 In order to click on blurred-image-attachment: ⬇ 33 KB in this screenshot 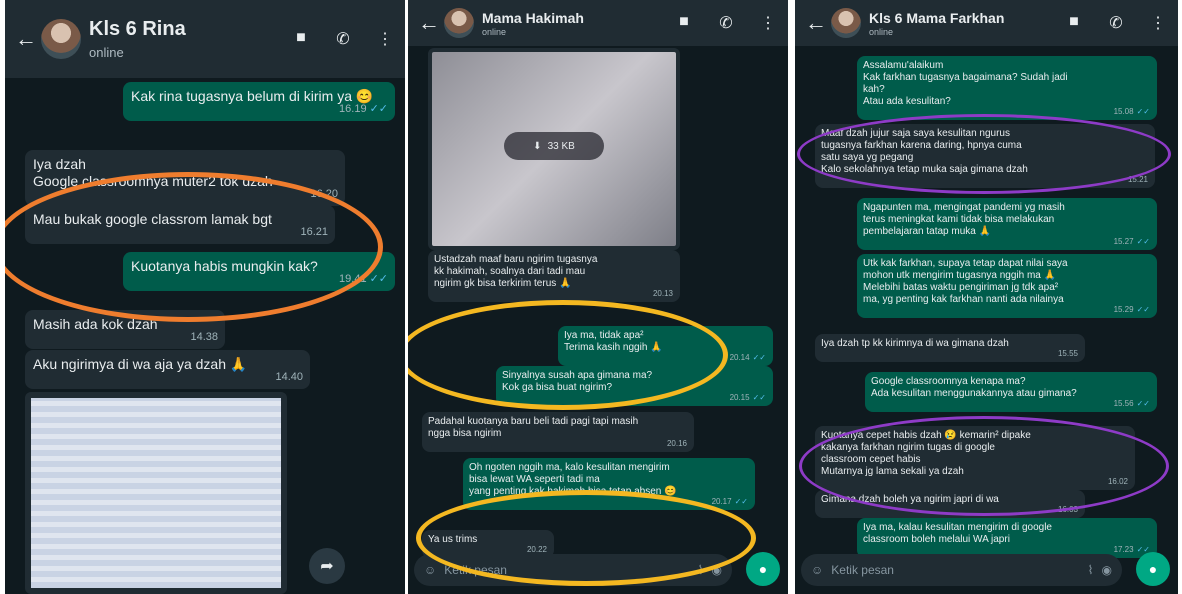, I will do `click(554, 149)`.